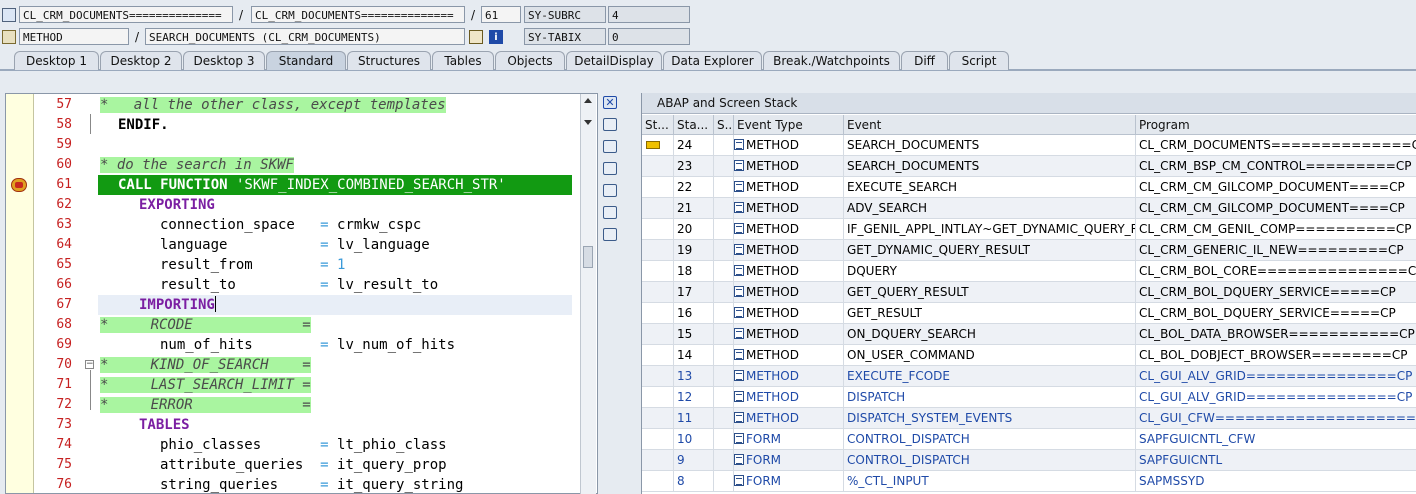 The image size is (1416, 494). What do you see at coordinates (1276, 439) in the screenshot?
I see `program-cell: SAPFGUICNTL_CFW` at bounding box center [1276, 439].